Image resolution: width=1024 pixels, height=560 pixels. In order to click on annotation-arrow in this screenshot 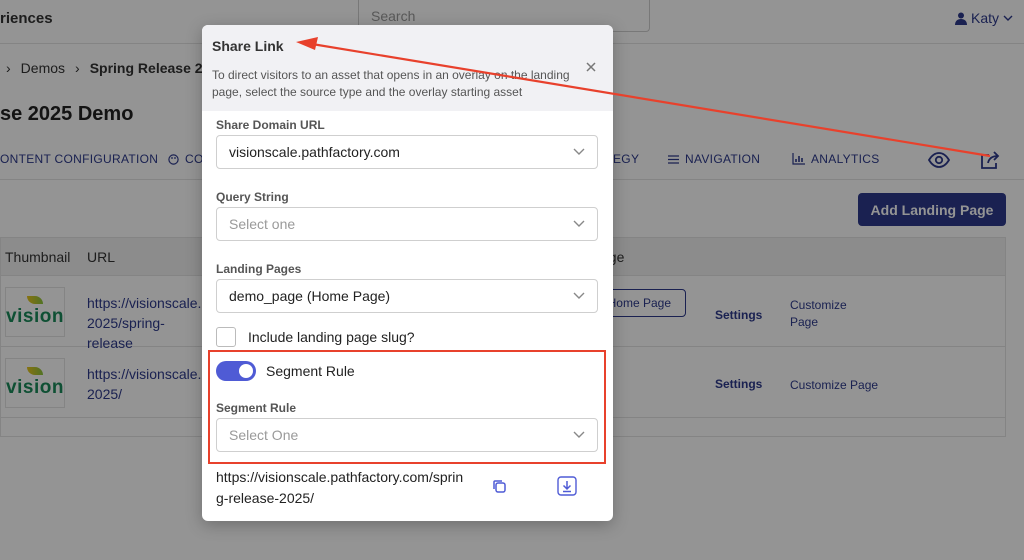, I will do `click(643, 97)`.